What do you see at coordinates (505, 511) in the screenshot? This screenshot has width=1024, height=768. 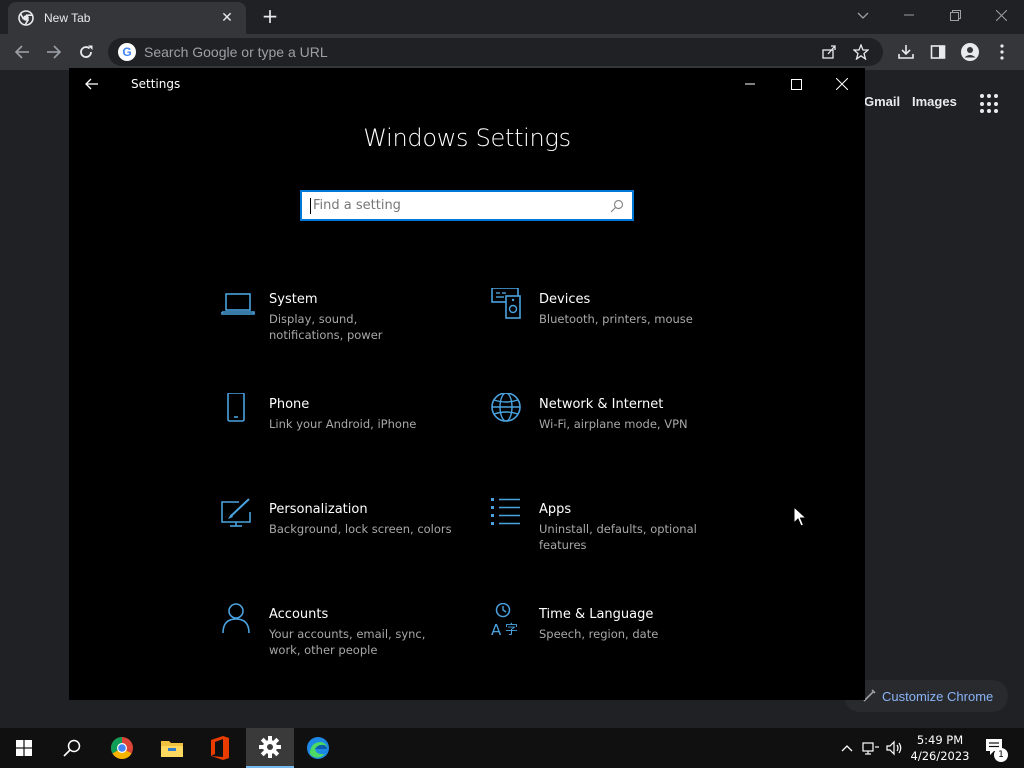 I see `apps-list-icon` at bounding box center [505, 511].